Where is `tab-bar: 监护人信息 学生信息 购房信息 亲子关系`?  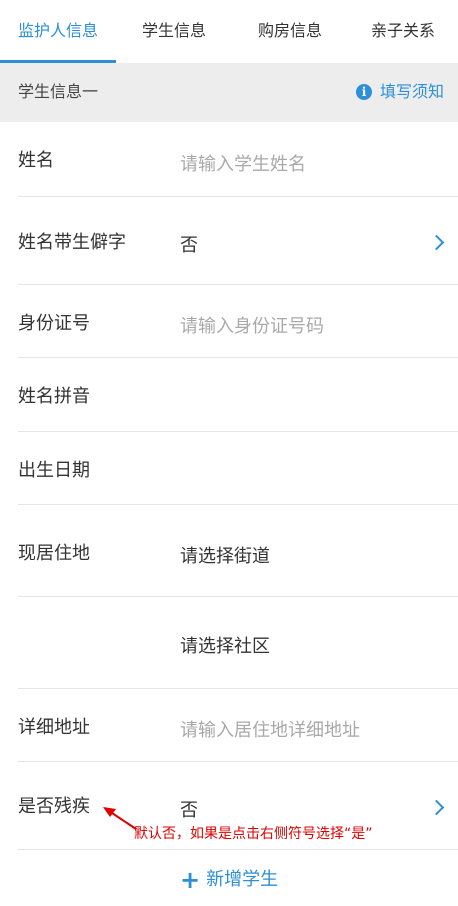
tab-bar: 监护人信息 学生信息 购房信息 亲子关系 is located at coordinates (229, 31).